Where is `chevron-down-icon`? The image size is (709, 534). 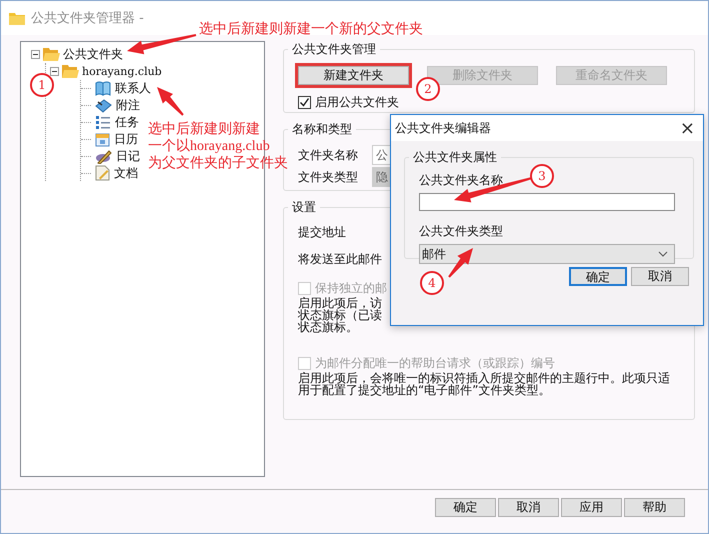
chevron-down-icon is located at coordinates (663, 254).